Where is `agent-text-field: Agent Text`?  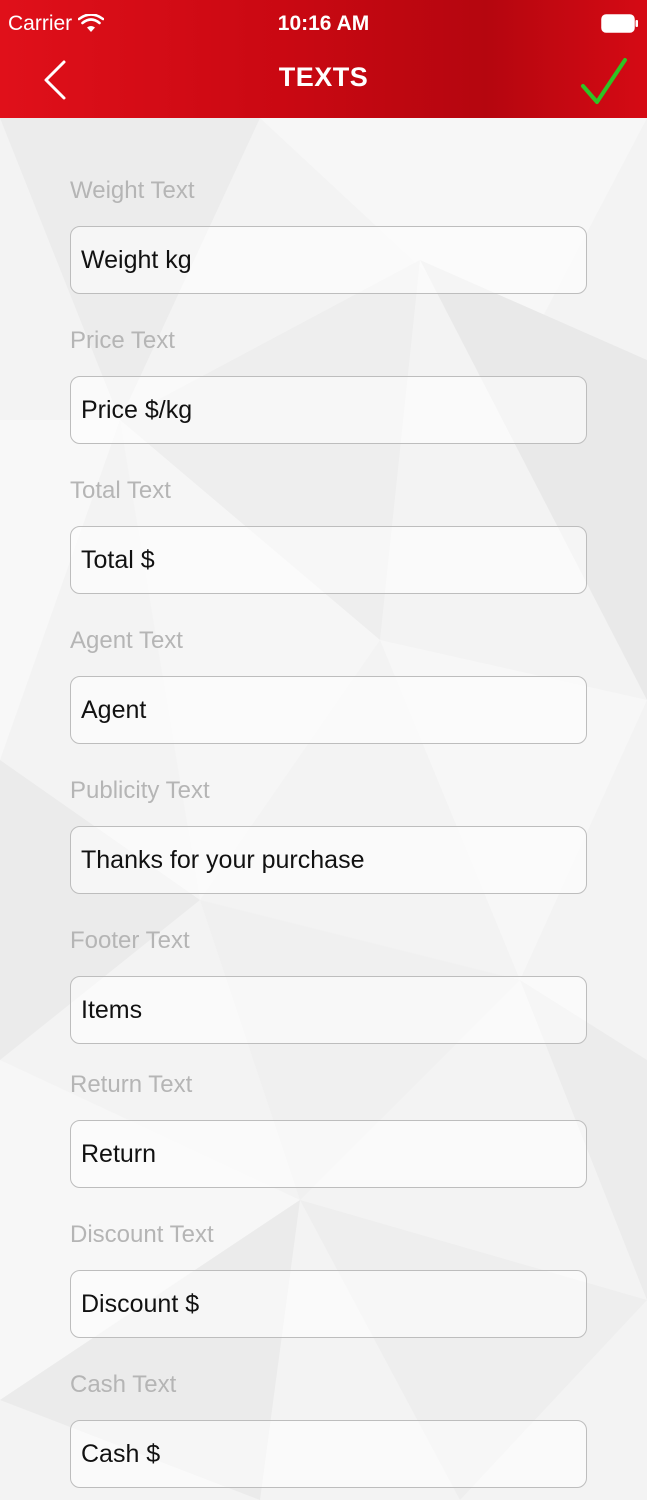
agent-text-field: Agent Text is located at coordinates (328, 685).